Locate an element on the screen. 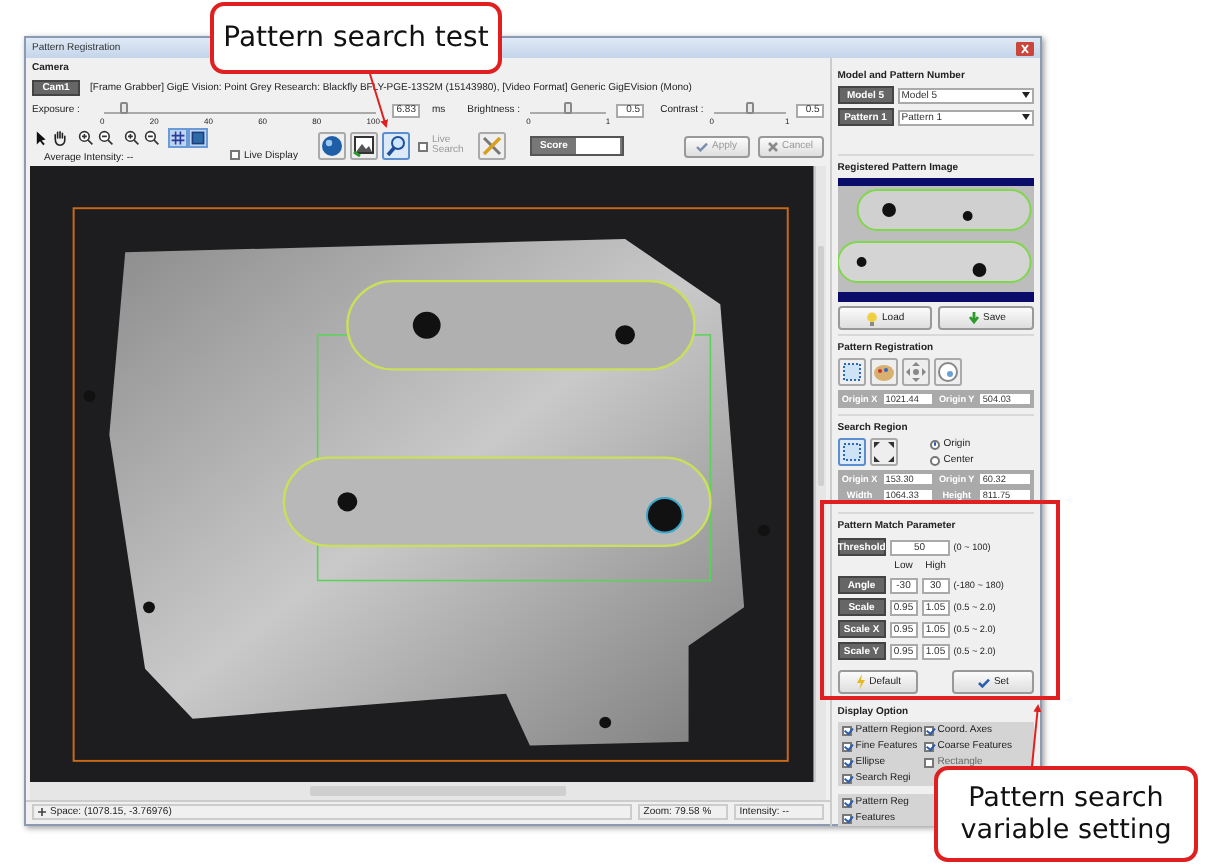  callout-label: Pattern search variable setting is located at coordinates (1066, 814).